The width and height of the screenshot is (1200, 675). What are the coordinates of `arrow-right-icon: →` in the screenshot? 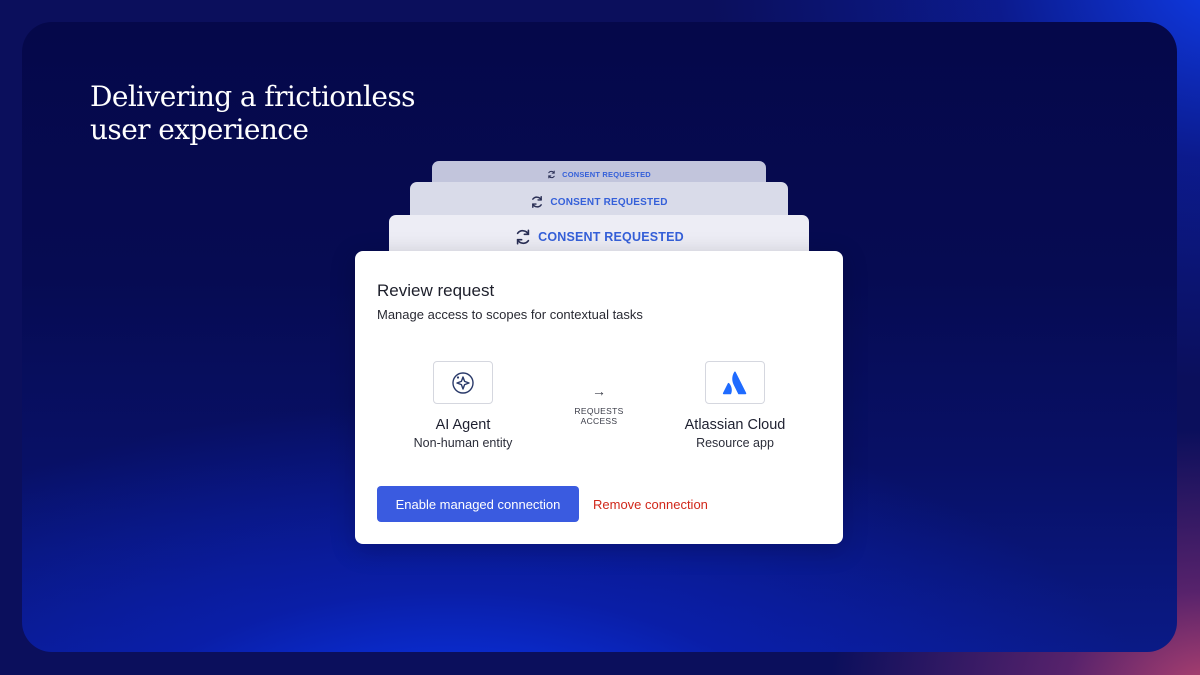 It's located at (599, 391).